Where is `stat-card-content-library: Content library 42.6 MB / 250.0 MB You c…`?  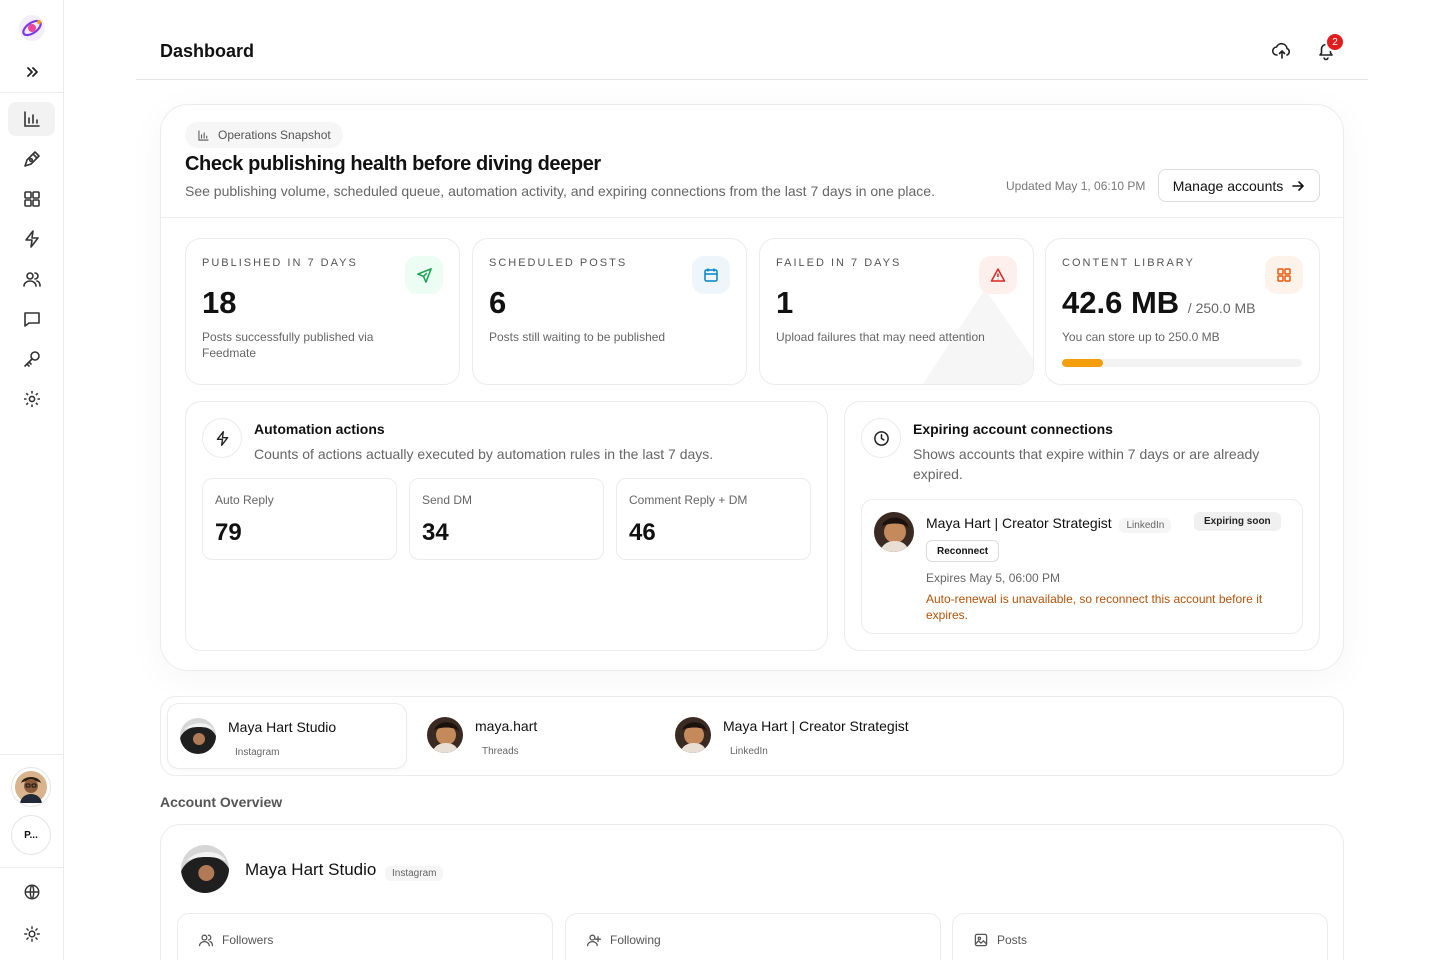
stat-card-content-library: Content library 42.6 MB / 250.0 MB You c… is located at coordinates (1182, 311).